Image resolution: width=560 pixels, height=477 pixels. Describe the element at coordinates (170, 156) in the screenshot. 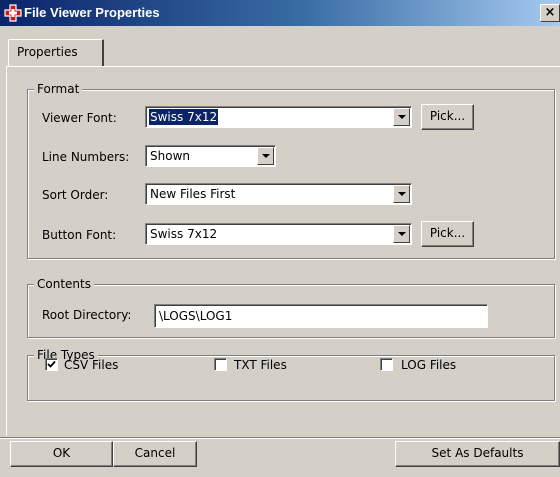

I see `line-numbers-value: Shown` at that location.